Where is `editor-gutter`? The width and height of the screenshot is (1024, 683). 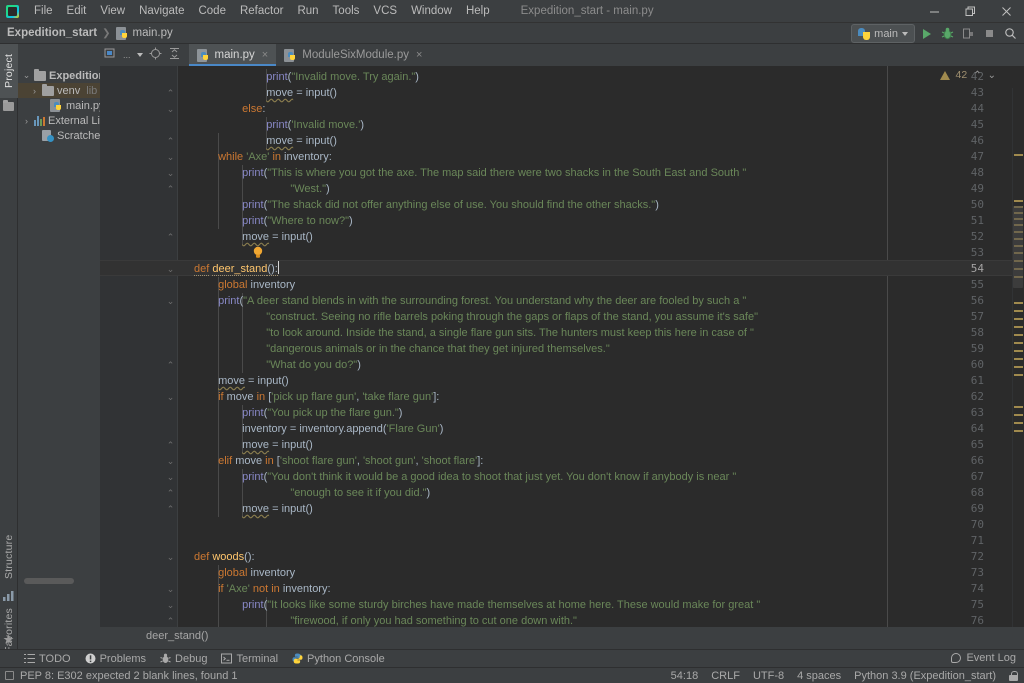 editor-gutter is located at coordinates (131, 346).